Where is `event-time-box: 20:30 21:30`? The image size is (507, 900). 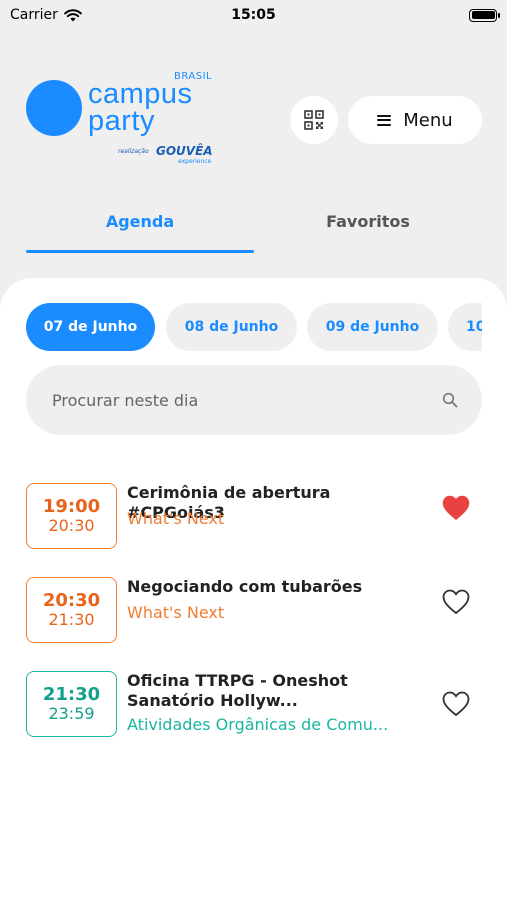
event-time-box: 20:30 21:30 is located at coordinates (71, 610).